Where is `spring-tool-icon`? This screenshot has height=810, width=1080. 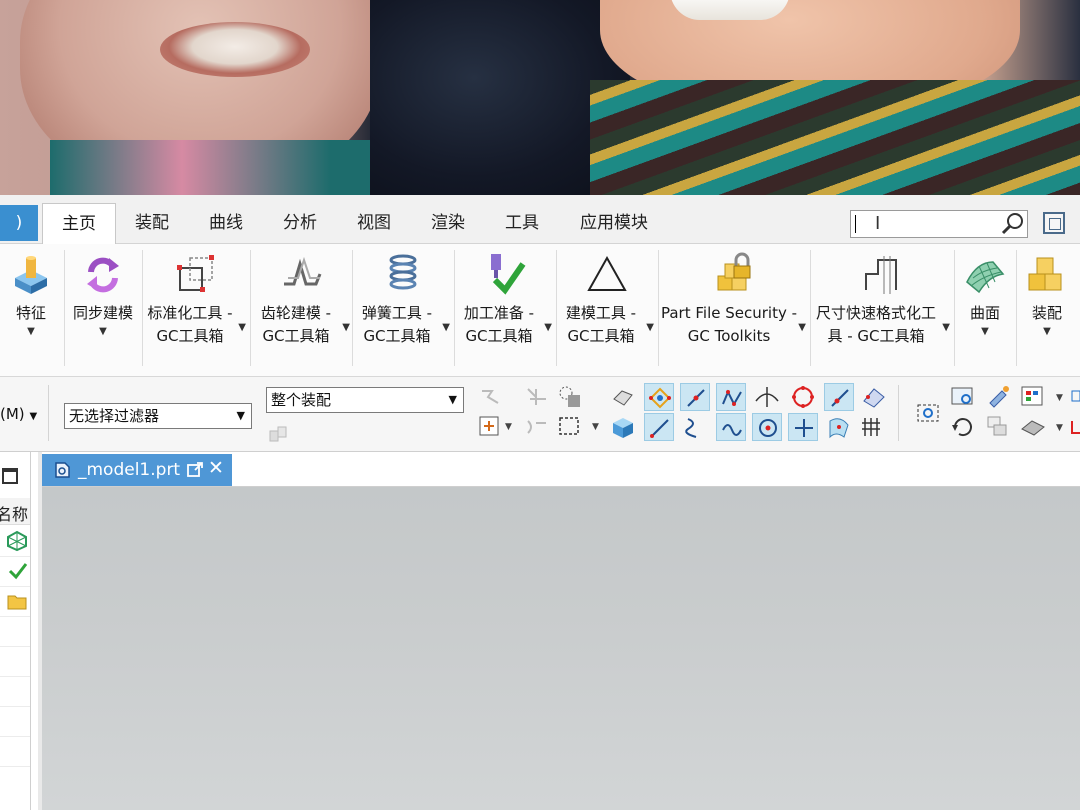 spring-tool-icon is located at coordinates (403, 272).